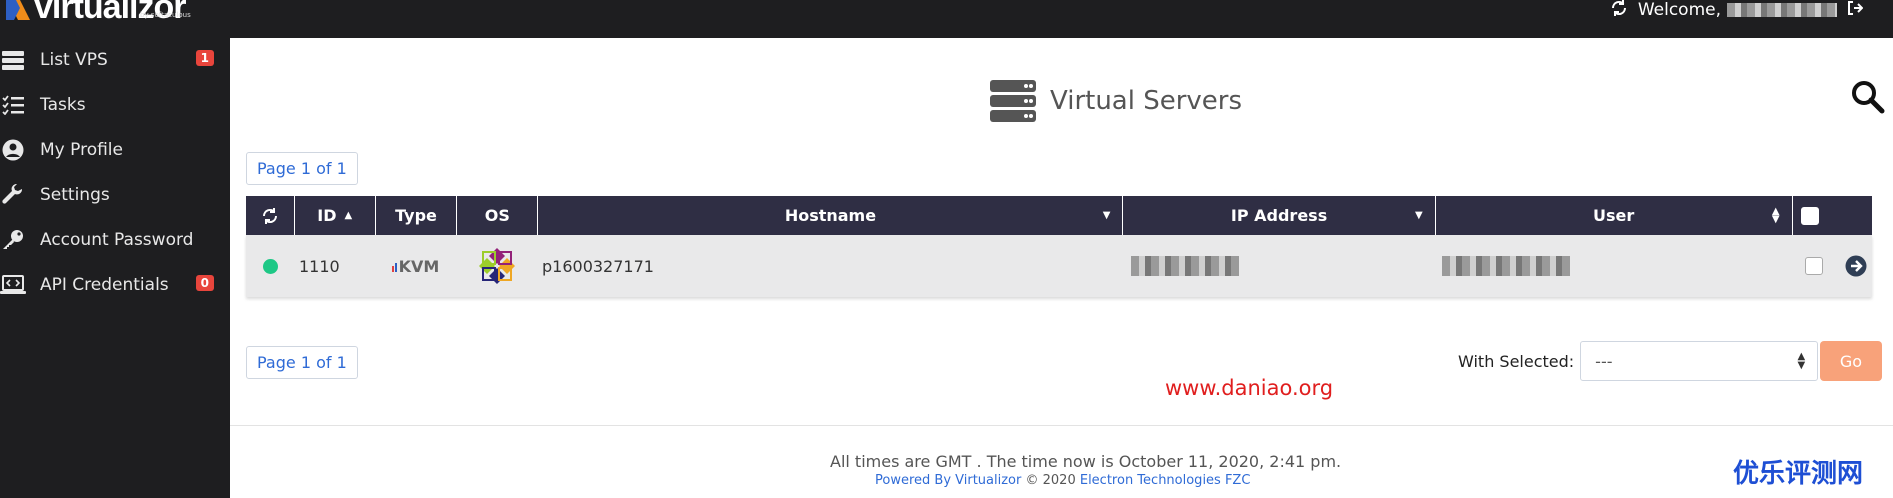  I want to click on vps-count-badge: 1, so click(204, 58).